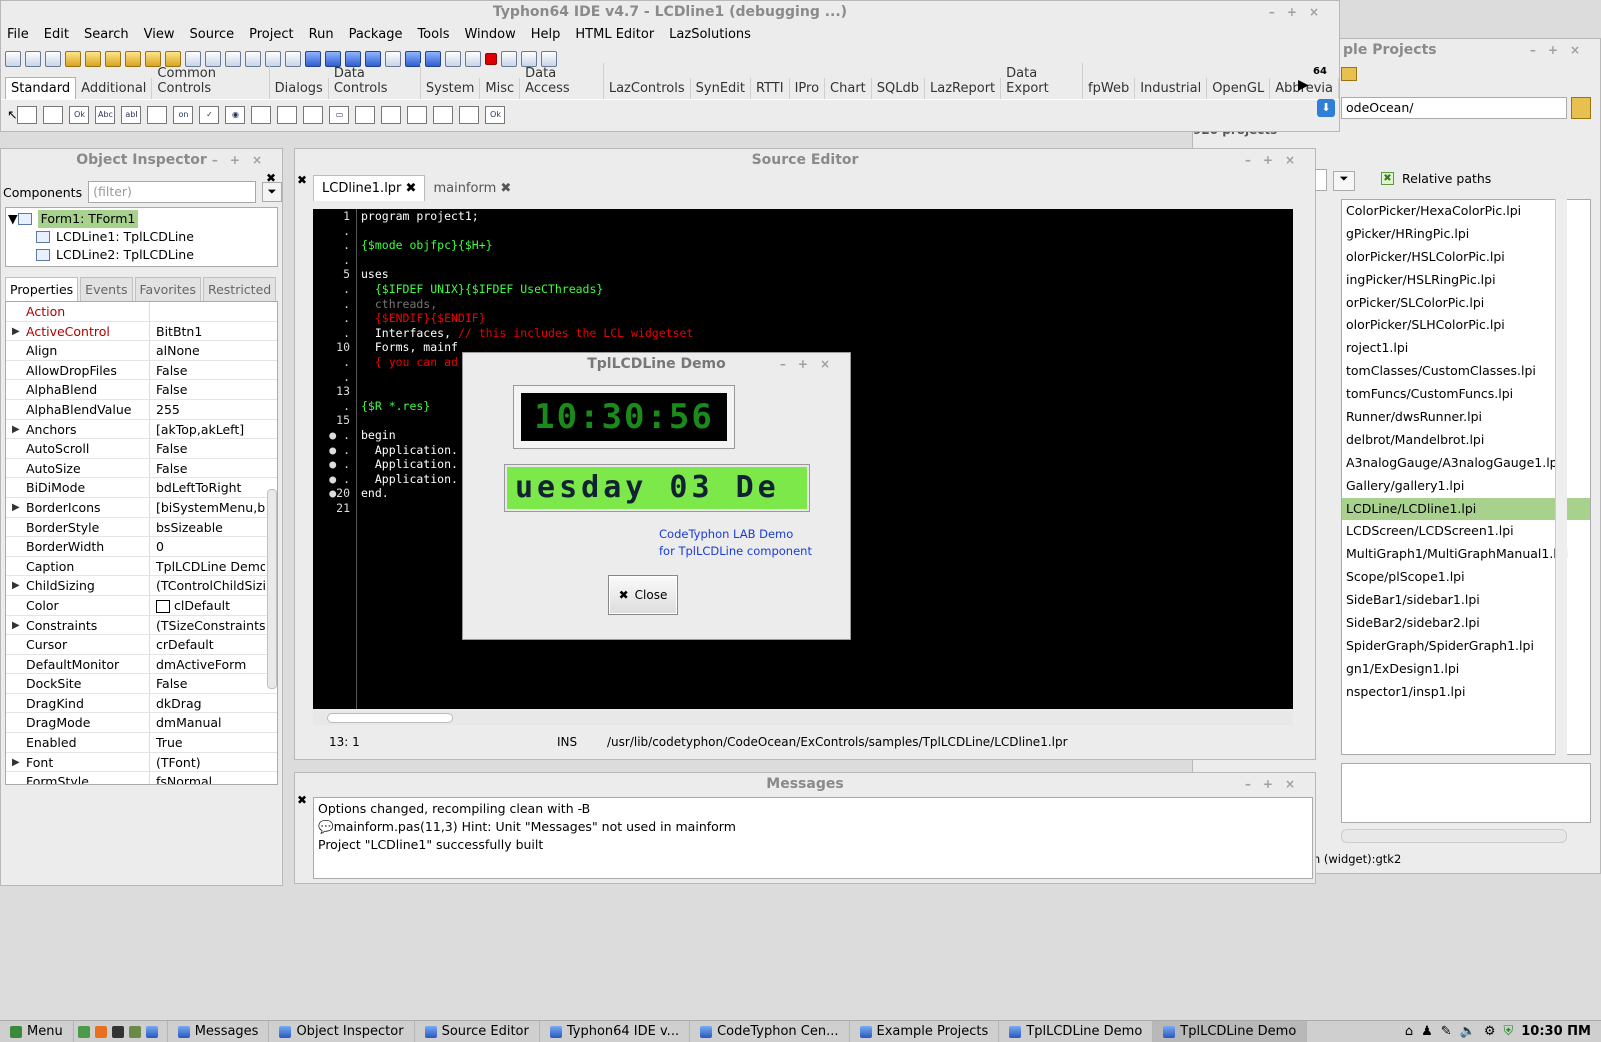 Image resolution: width=1601 pixels, height=1042 pixels. I want to click on palette-tab-lazreport: LazReport, so click(963, 88).